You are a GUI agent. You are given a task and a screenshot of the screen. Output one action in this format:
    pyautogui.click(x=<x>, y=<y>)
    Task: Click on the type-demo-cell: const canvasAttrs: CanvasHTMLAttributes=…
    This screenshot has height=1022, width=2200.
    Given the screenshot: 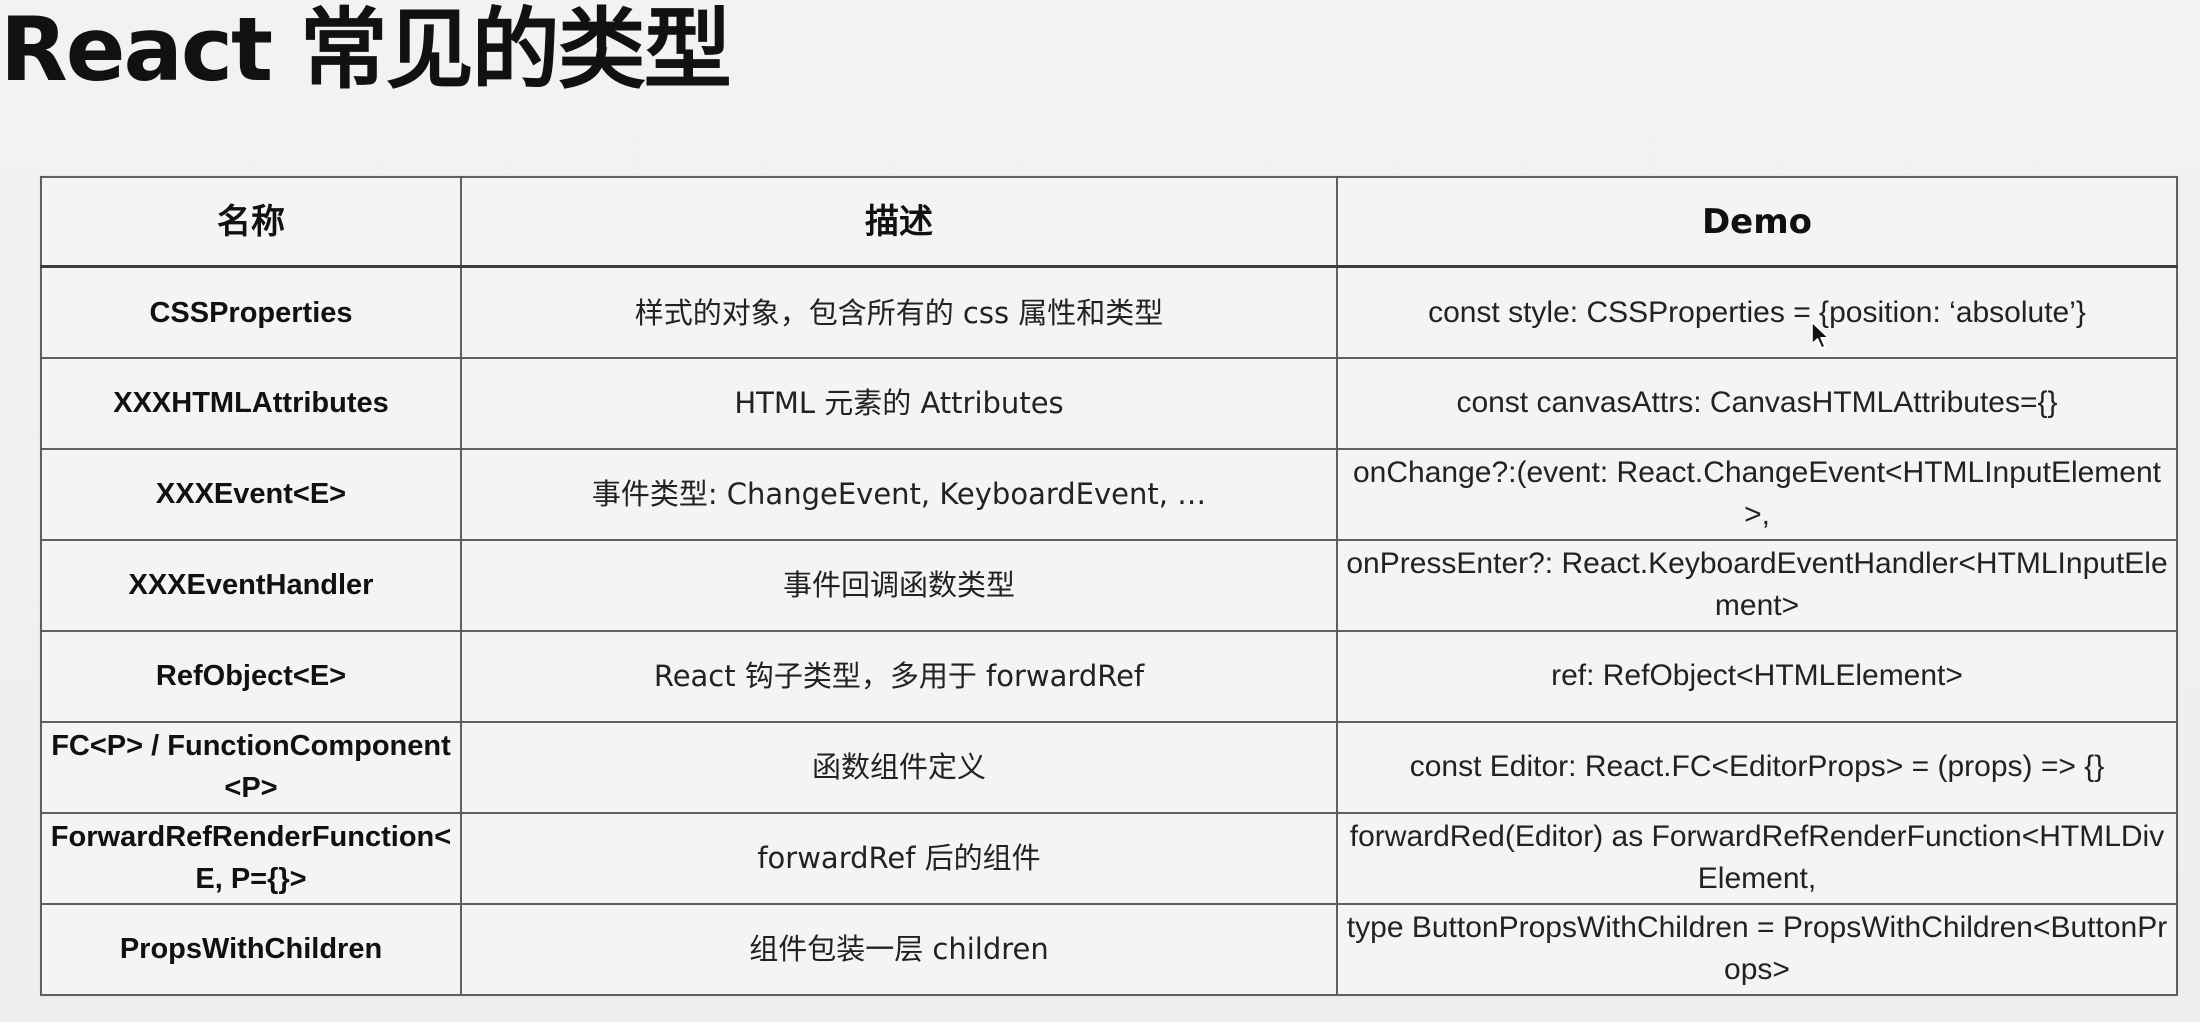 What is the action you would take?
    pyautogui.click(x=1757, y=403)
    